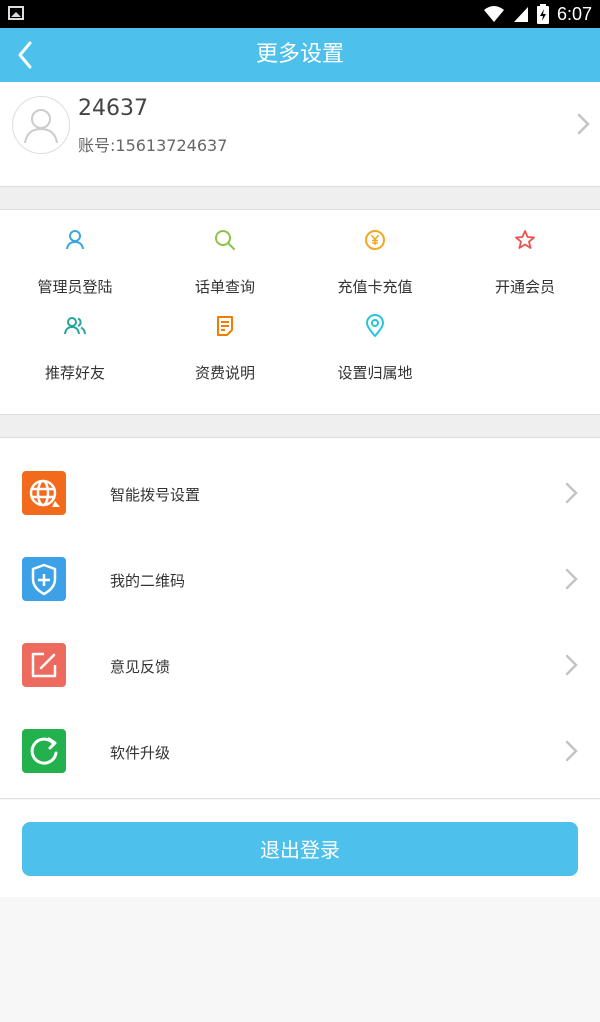 The image size is (600, 1022). Describe the element at coordinates (225, 240) in the screenshot. I see `search-icon` at that location.